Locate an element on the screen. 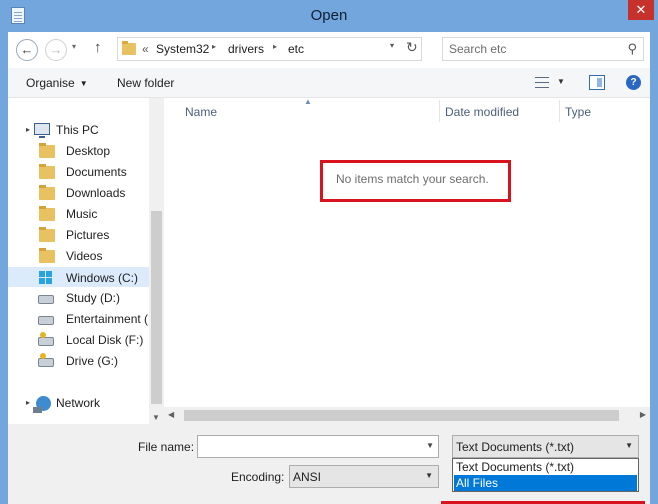 This screenshot has height=504, width=658. sidebar-item-label: Entertainment (E is located at coordinates (107, 319).